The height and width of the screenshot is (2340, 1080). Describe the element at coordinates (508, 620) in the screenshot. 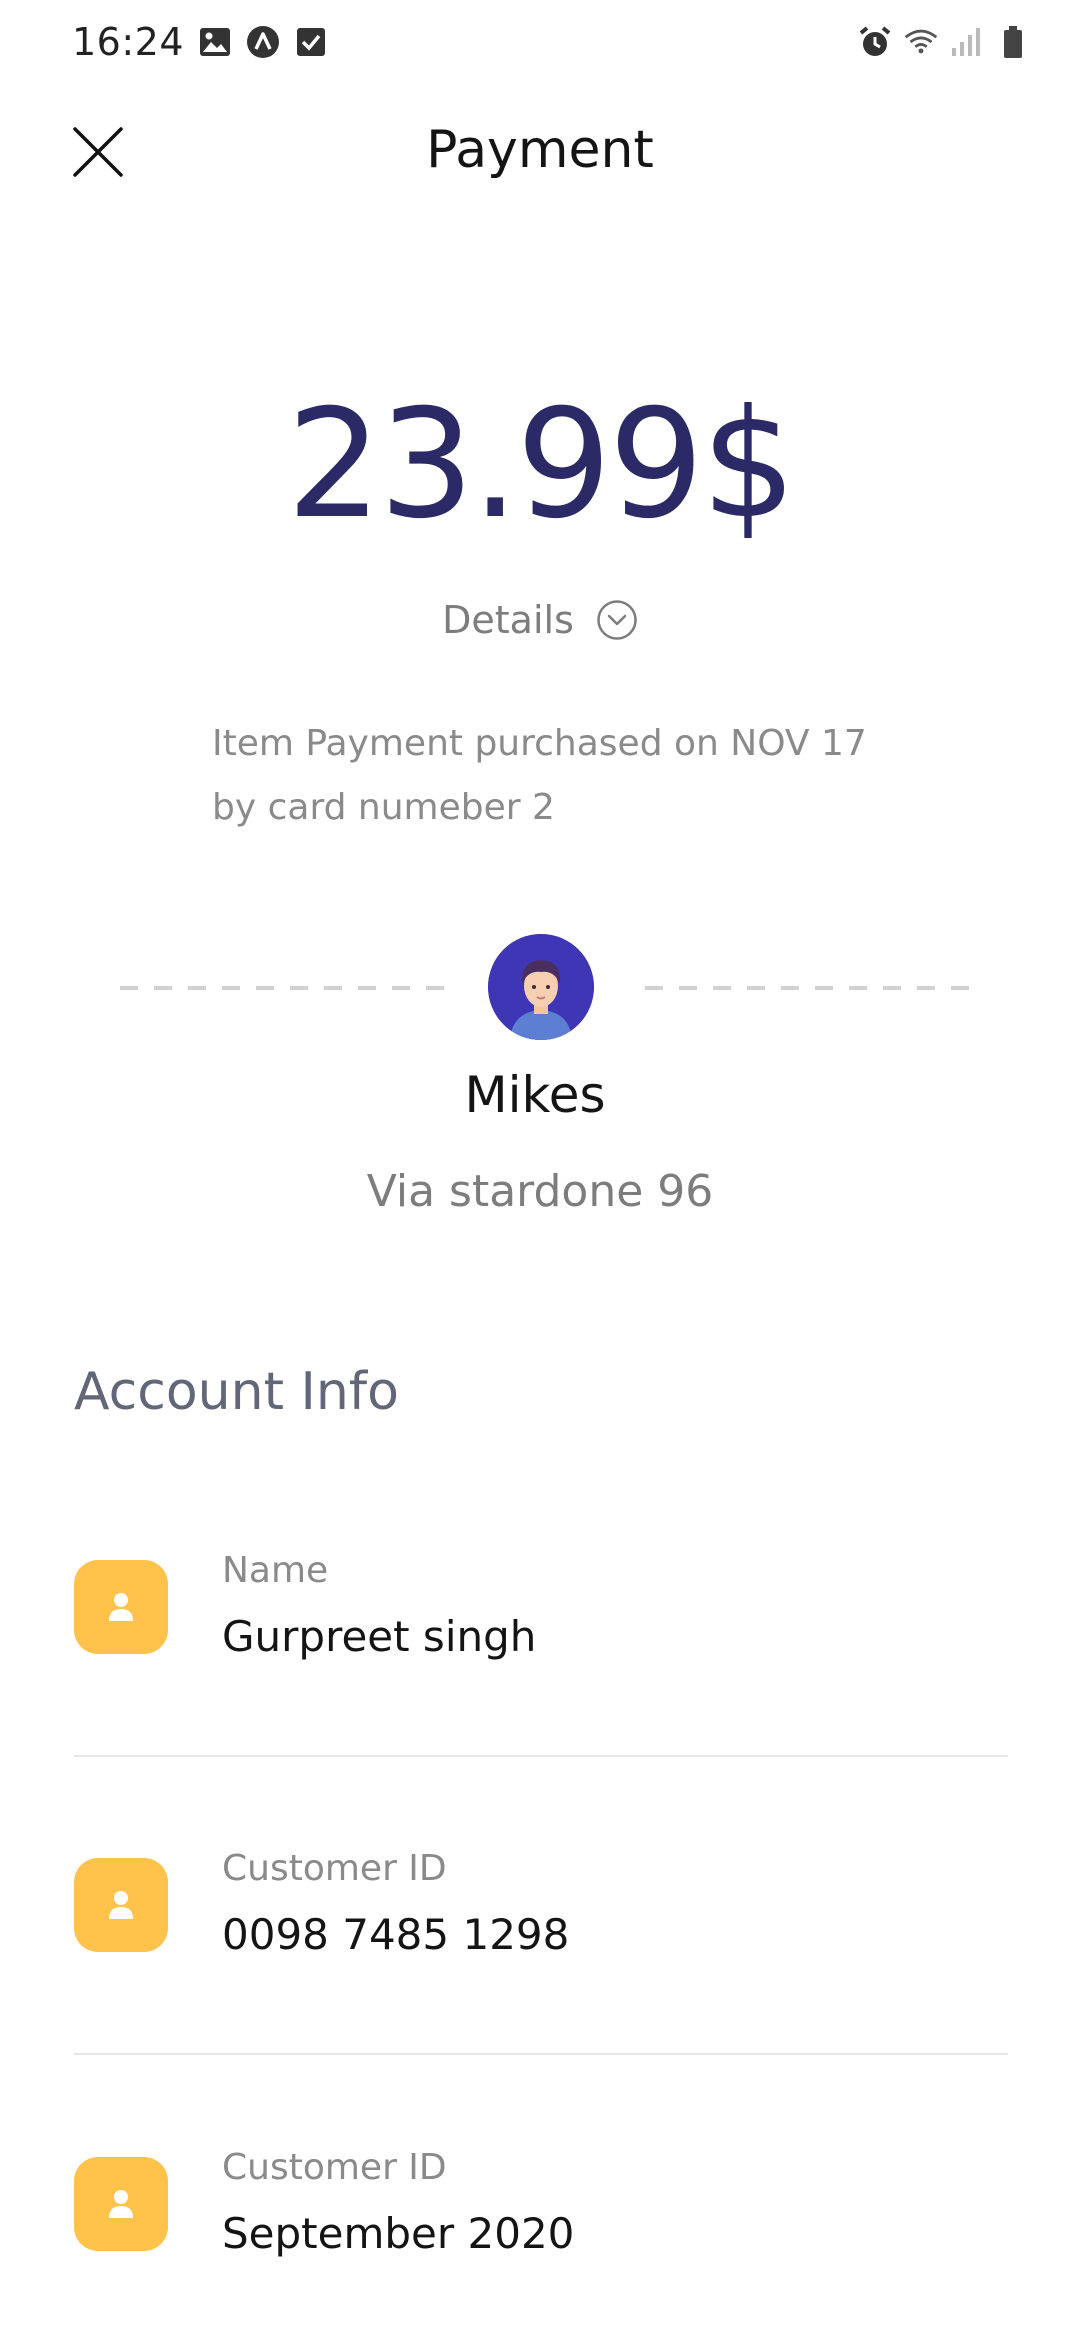

I see `details-label: Details` at that location.